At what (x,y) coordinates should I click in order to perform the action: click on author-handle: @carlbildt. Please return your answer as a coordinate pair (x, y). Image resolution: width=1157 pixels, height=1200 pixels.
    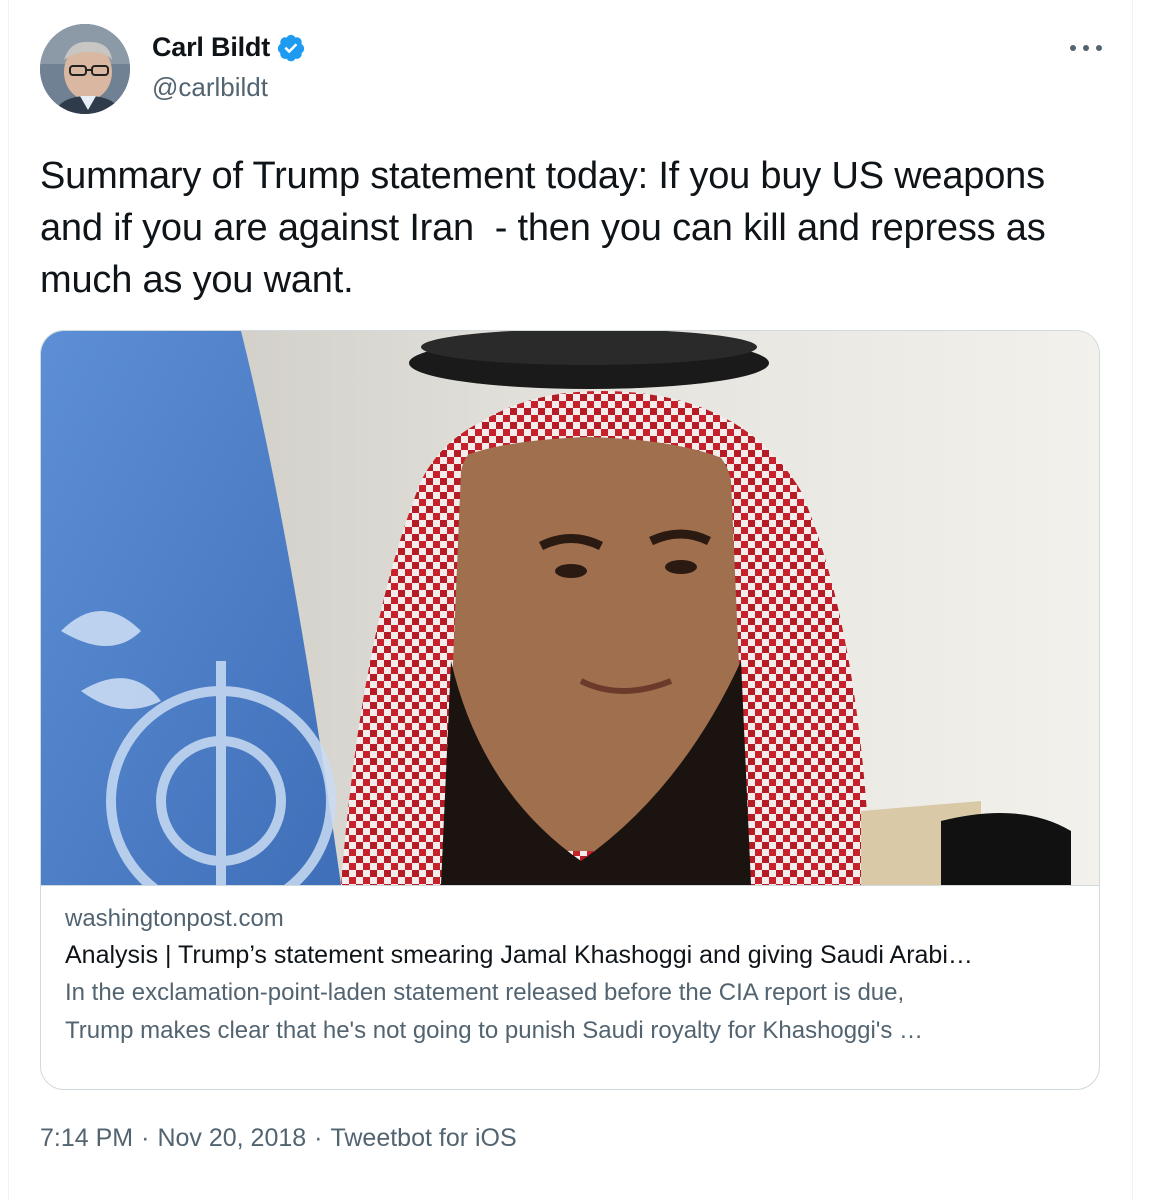
    Looking at the image, I should click on (210, 87).